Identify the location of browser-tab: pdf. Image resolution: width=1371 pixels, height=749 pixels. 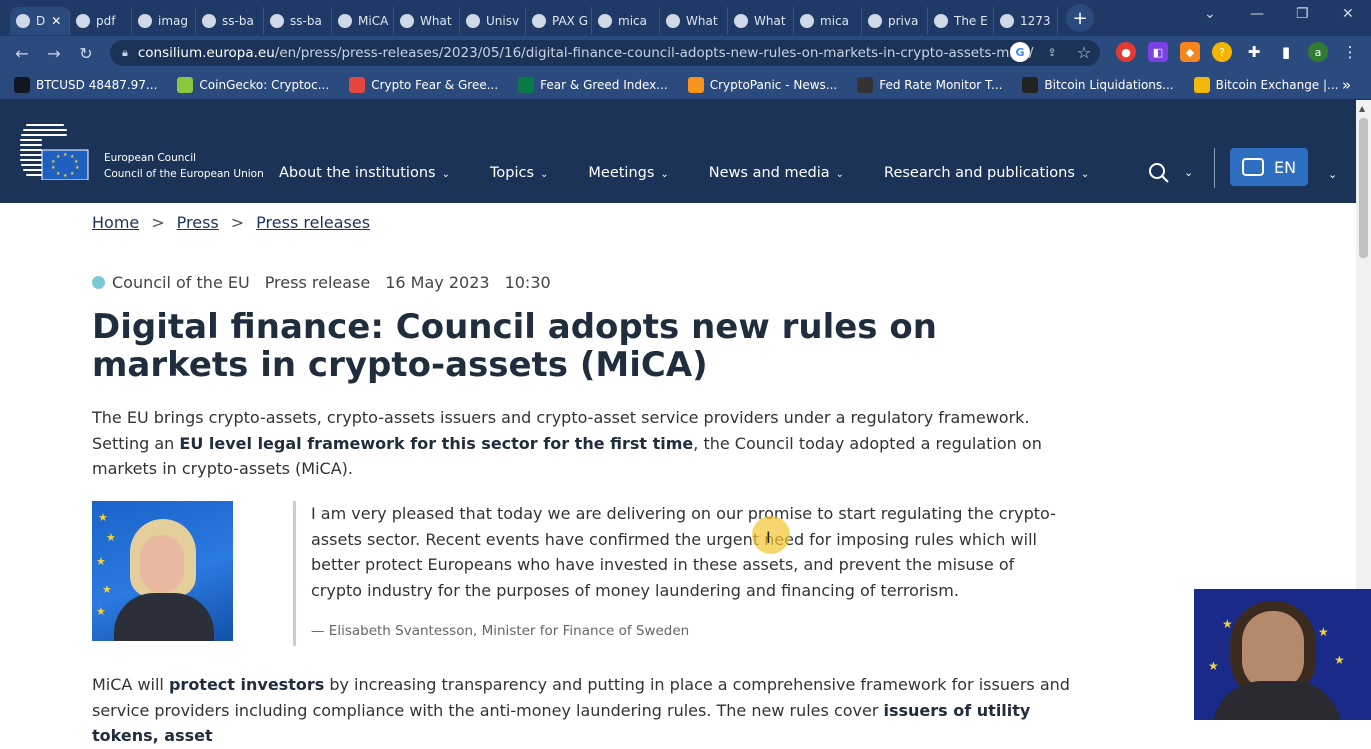
(101, 21).